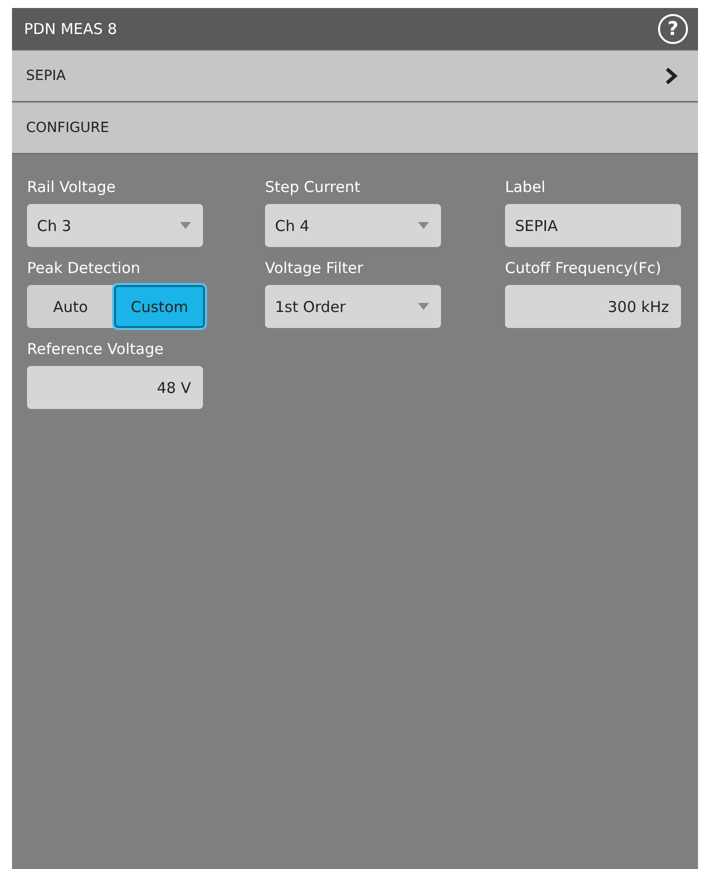  What do you see at coordinates (593, 225) in the screenshot?
I see `text-field: SEPIA` at bounding box center [593, 225].